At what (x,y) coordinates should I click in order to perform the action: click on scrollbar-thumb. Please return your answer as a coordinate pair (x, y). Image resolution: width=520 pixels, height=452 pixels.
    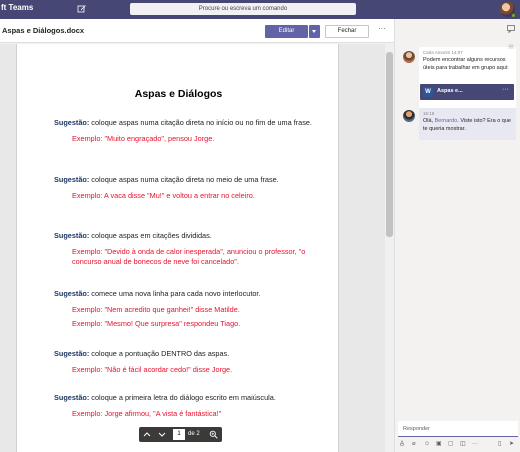
    Looking at the image, I should click on (389, 144).